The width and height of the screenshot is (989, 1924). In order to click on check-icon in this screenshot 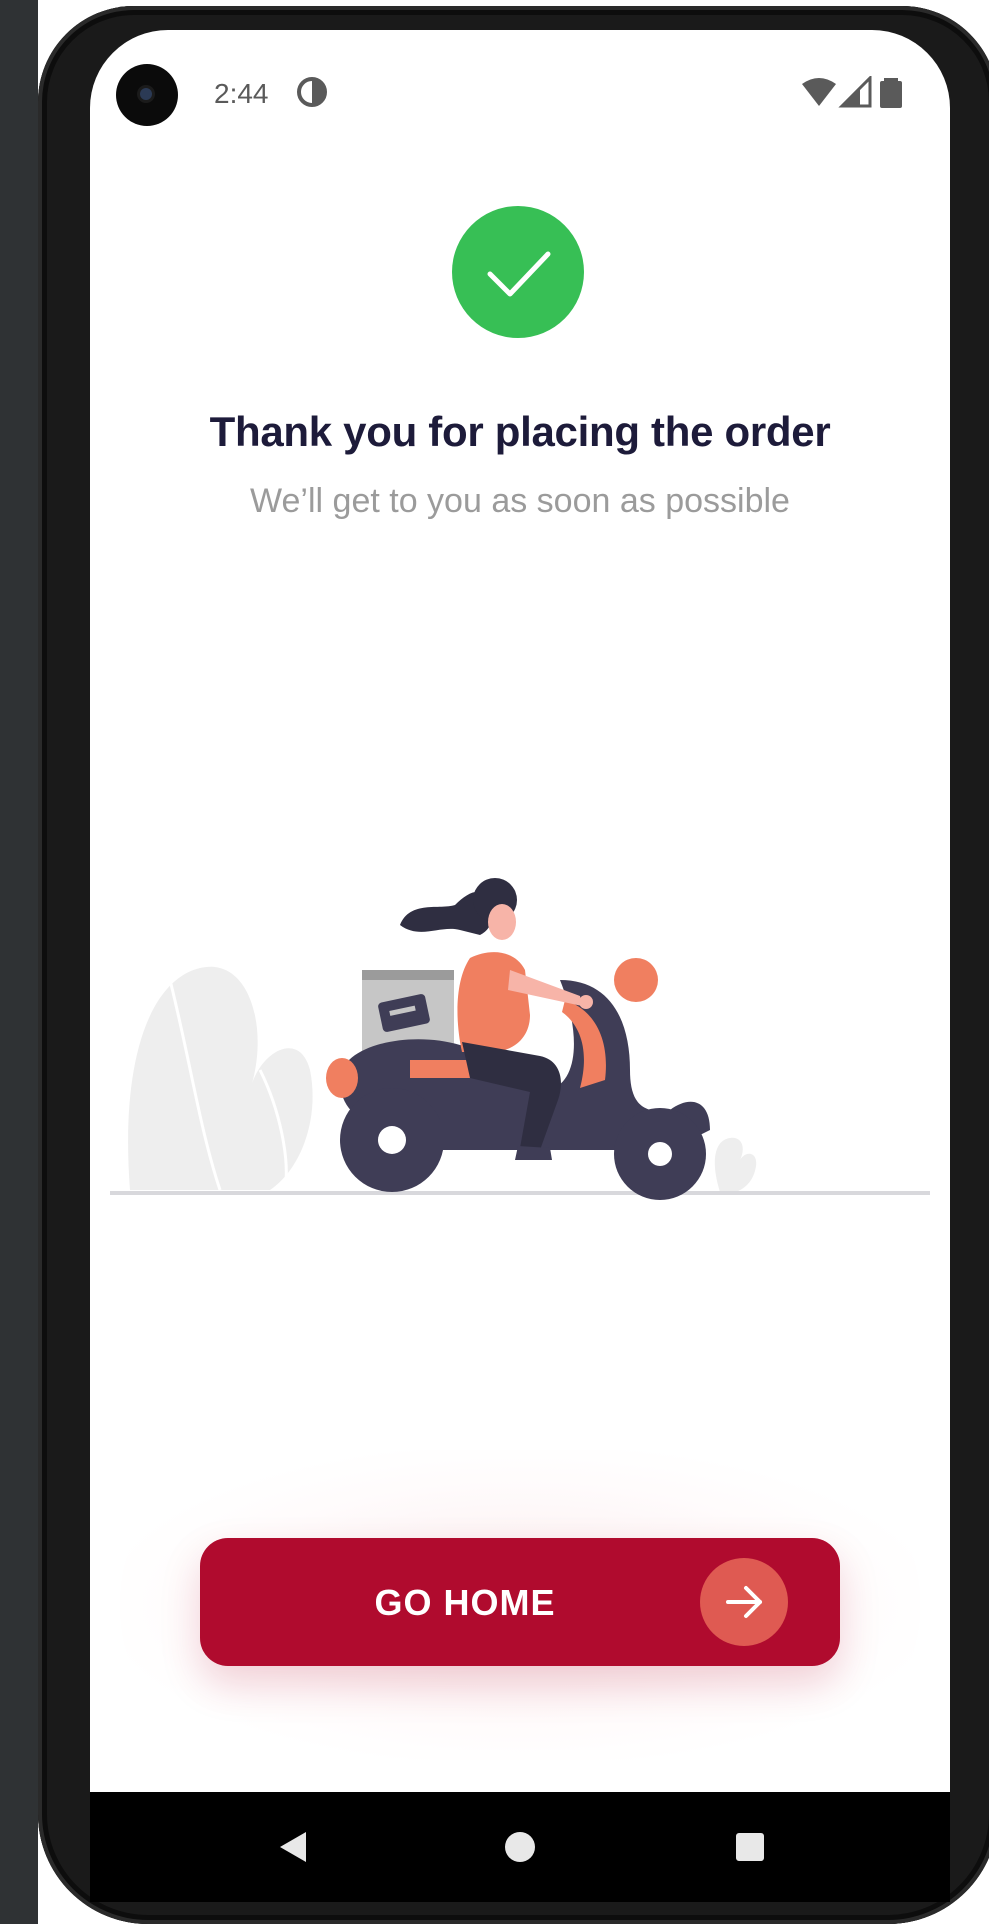, I will do `click(519, 274)`.